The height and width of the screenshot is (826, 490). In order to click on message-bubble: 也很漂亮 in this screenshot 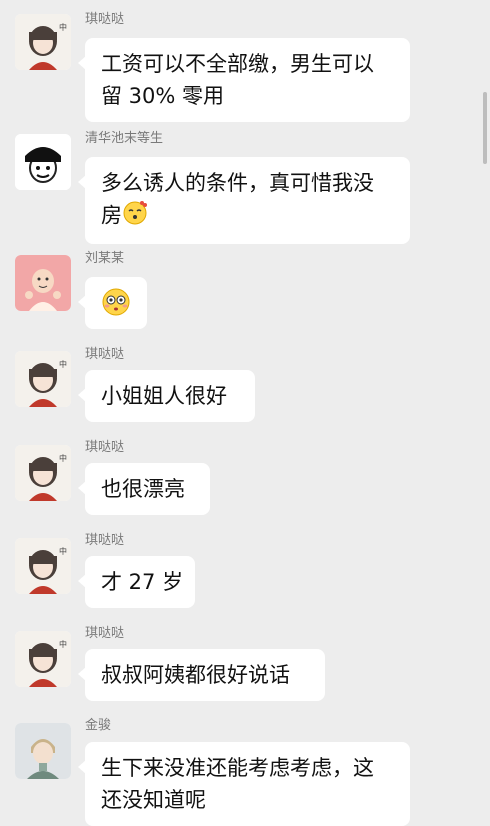, I will do `click(144, 489)`.